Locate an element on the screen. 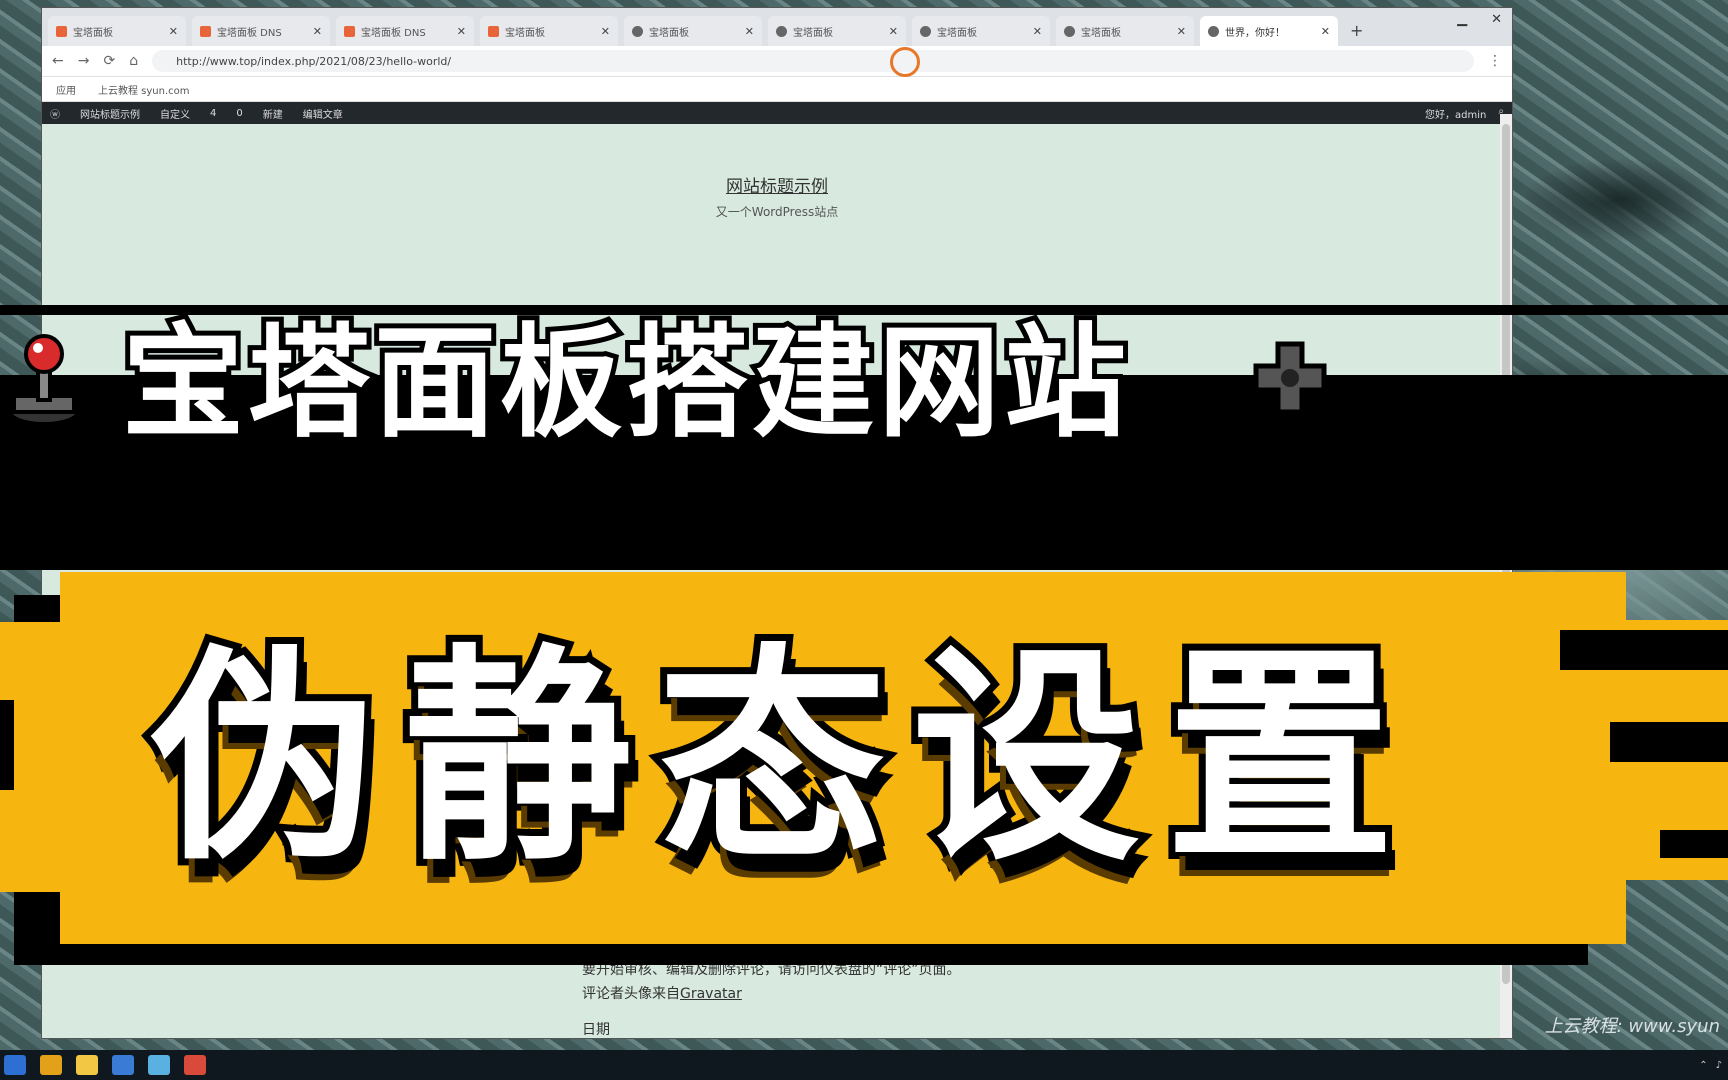 The image size is (1728, 1080). wordpress-logo-icon: ⓦ is located at coordinates (55, 113).